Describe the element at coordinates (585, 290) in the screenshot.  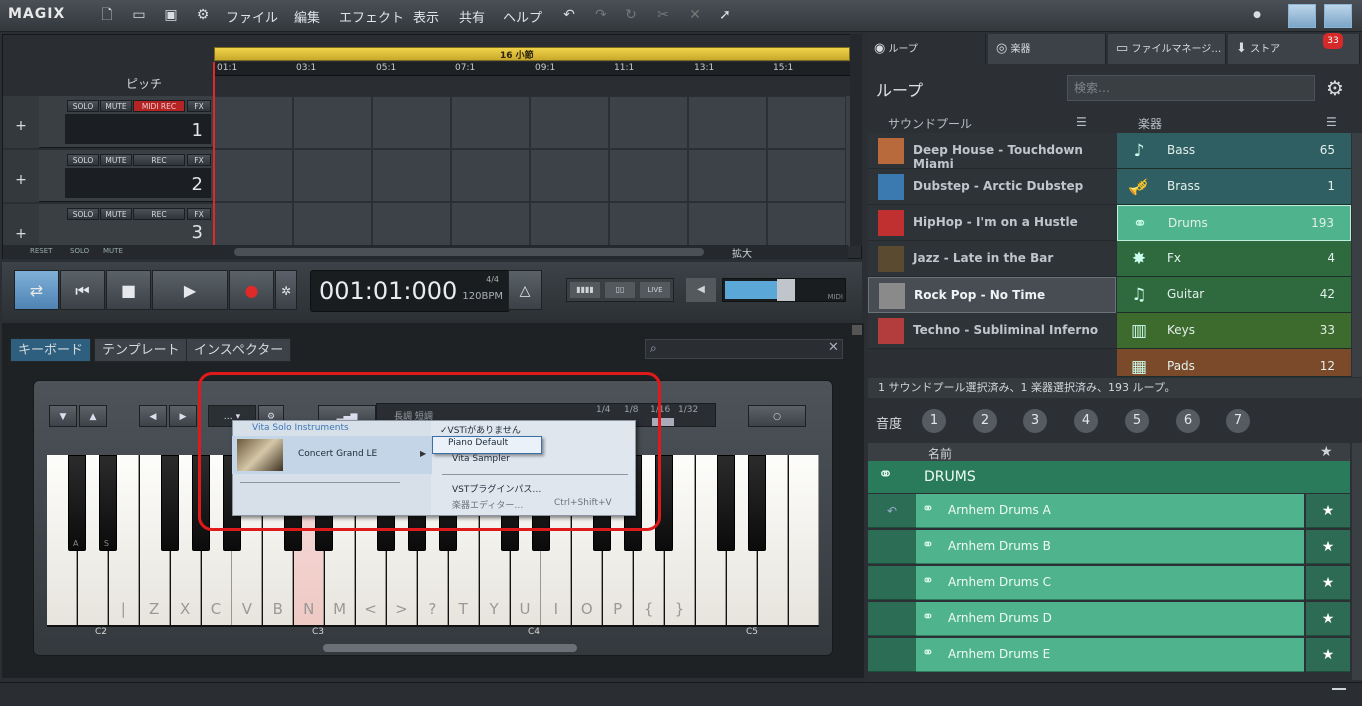
I see `mode-button-1: ▮▮▮▮` at that location.